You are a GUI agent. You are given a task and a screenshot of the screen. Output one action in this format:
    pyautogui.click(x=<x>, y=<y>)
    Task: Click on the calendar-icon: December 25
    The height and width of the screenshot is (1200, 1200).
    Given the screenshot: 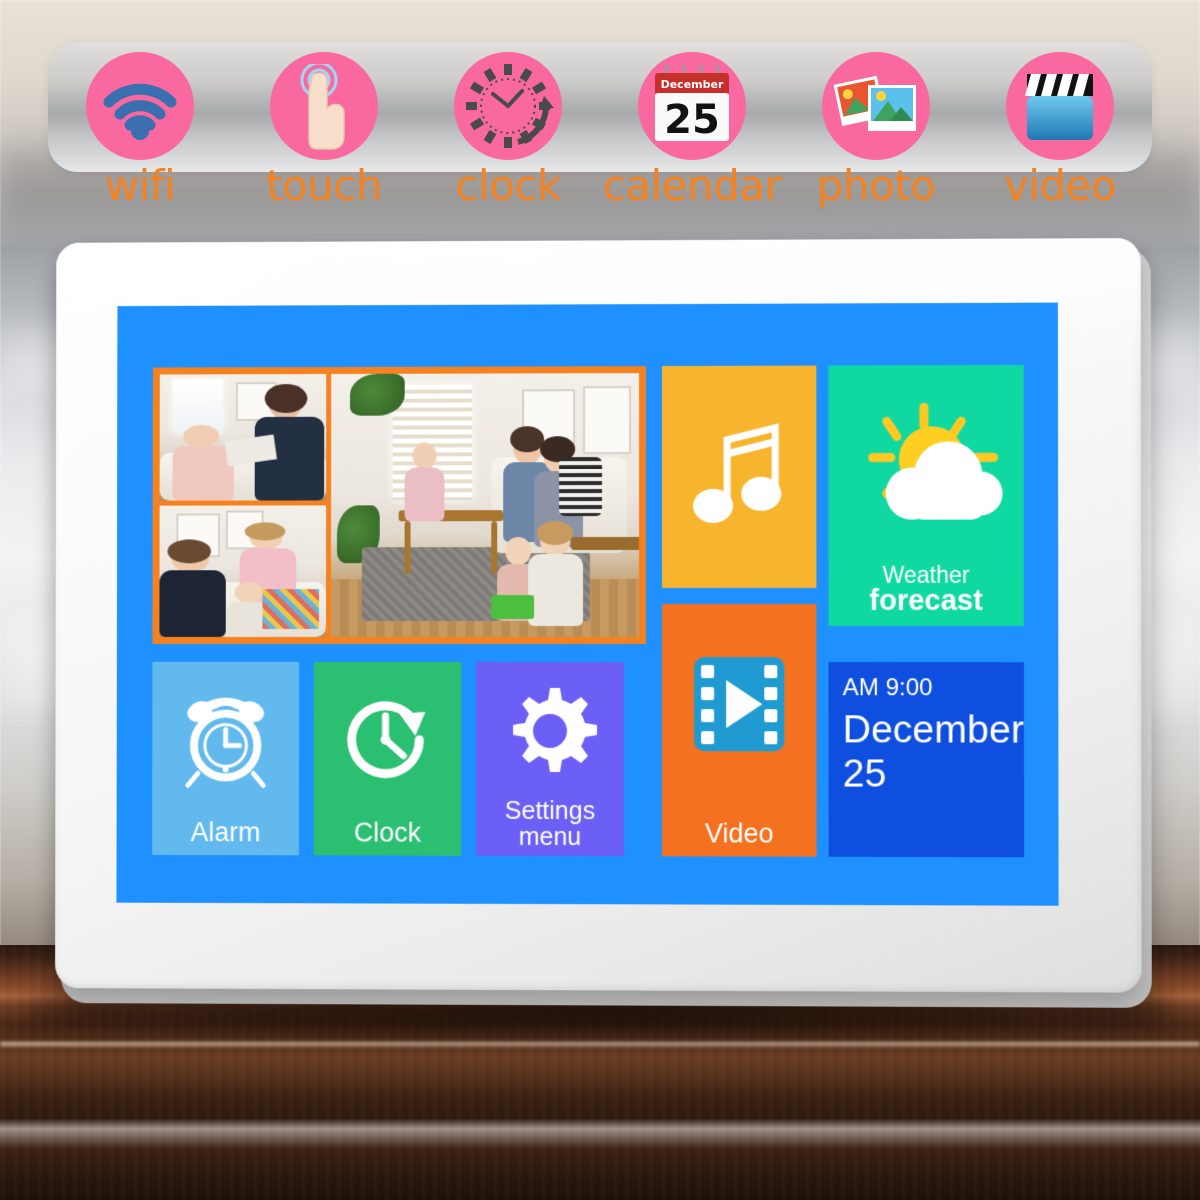 What is the action you would take?
    pyautogui.click(x=692, y=106)
    